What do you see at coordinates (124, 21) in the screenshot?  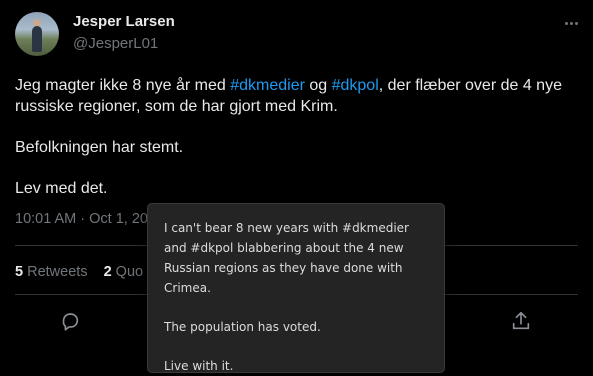 I see `author-name: Jesper Larsen` at bounding box center [124, 21].